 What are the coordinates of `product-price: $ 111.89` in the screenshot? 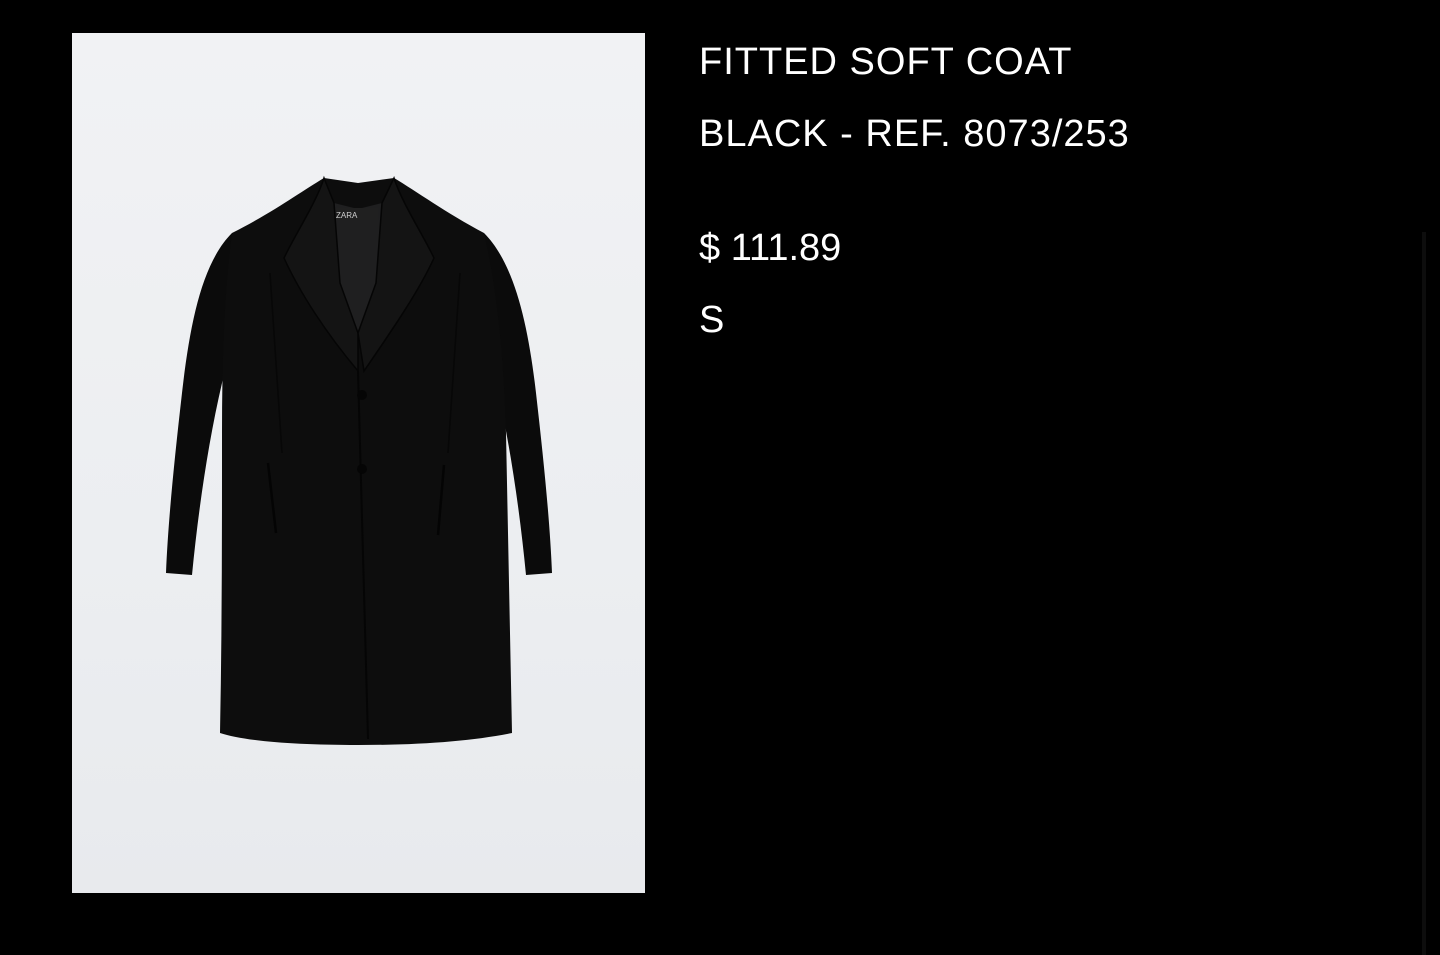 It's located at (770, 248).